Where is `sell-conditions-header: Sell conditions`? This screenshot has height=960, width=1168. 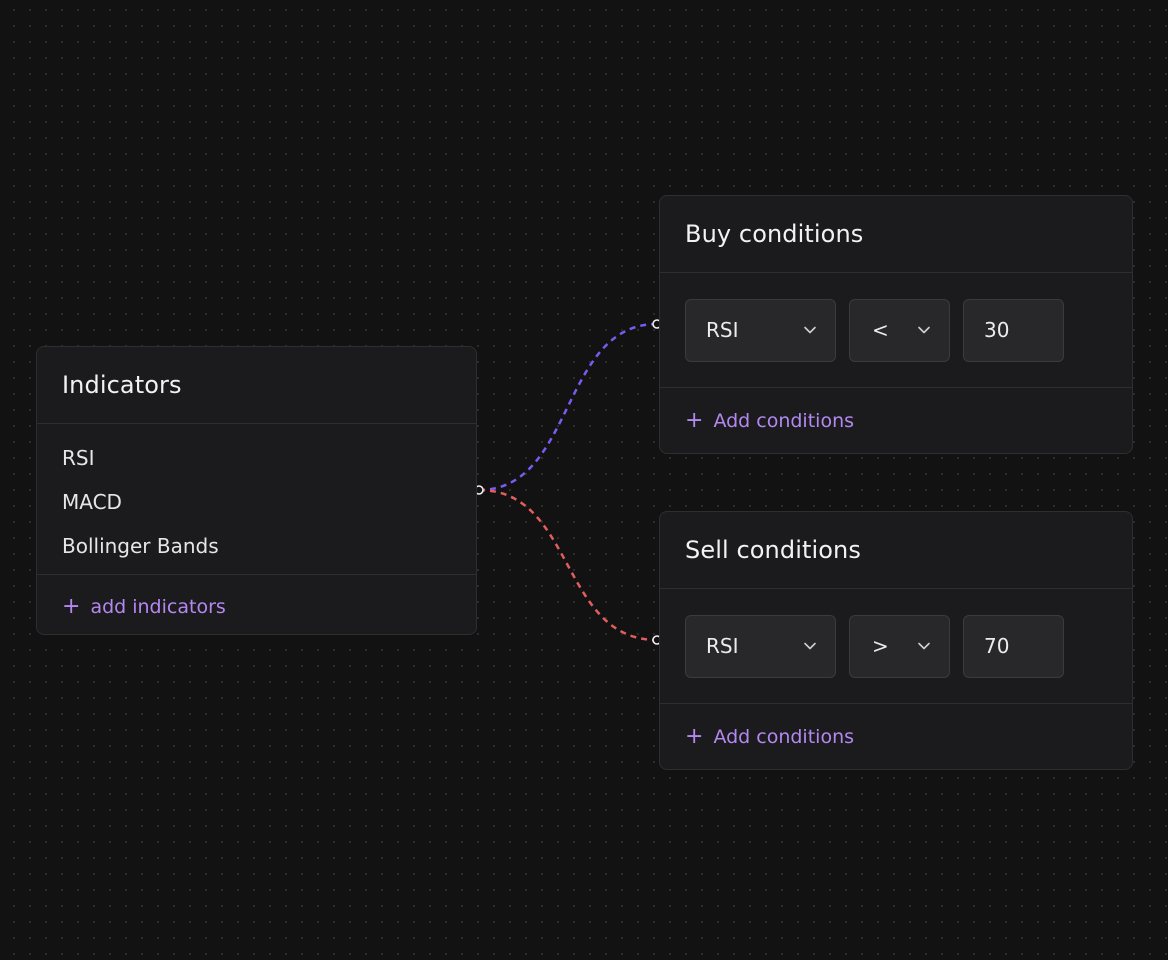 sell-conditions-header: Sell conditions is located at coordinates (896, 550).